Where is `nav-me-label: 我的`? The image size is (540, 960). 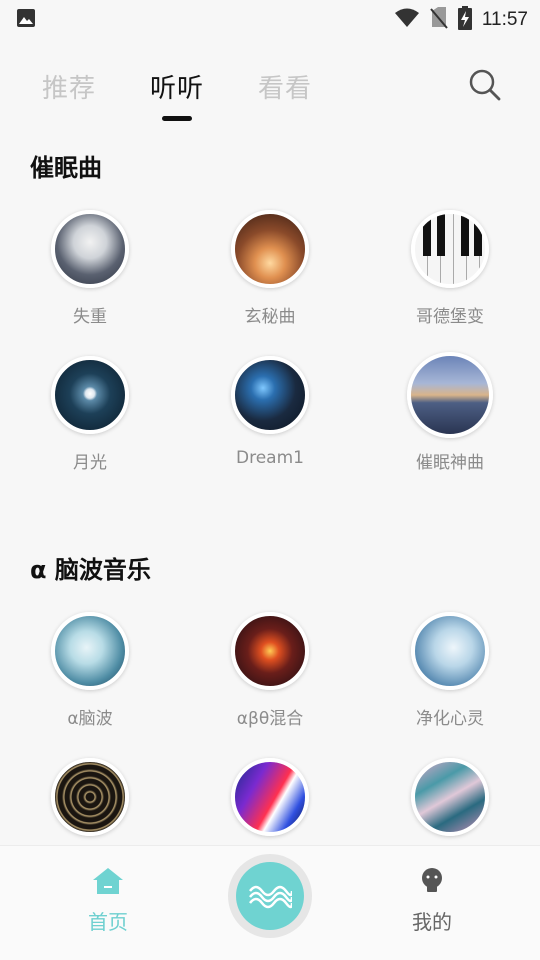 nav-me-label: 我的 is located at coordinates (432, 922).